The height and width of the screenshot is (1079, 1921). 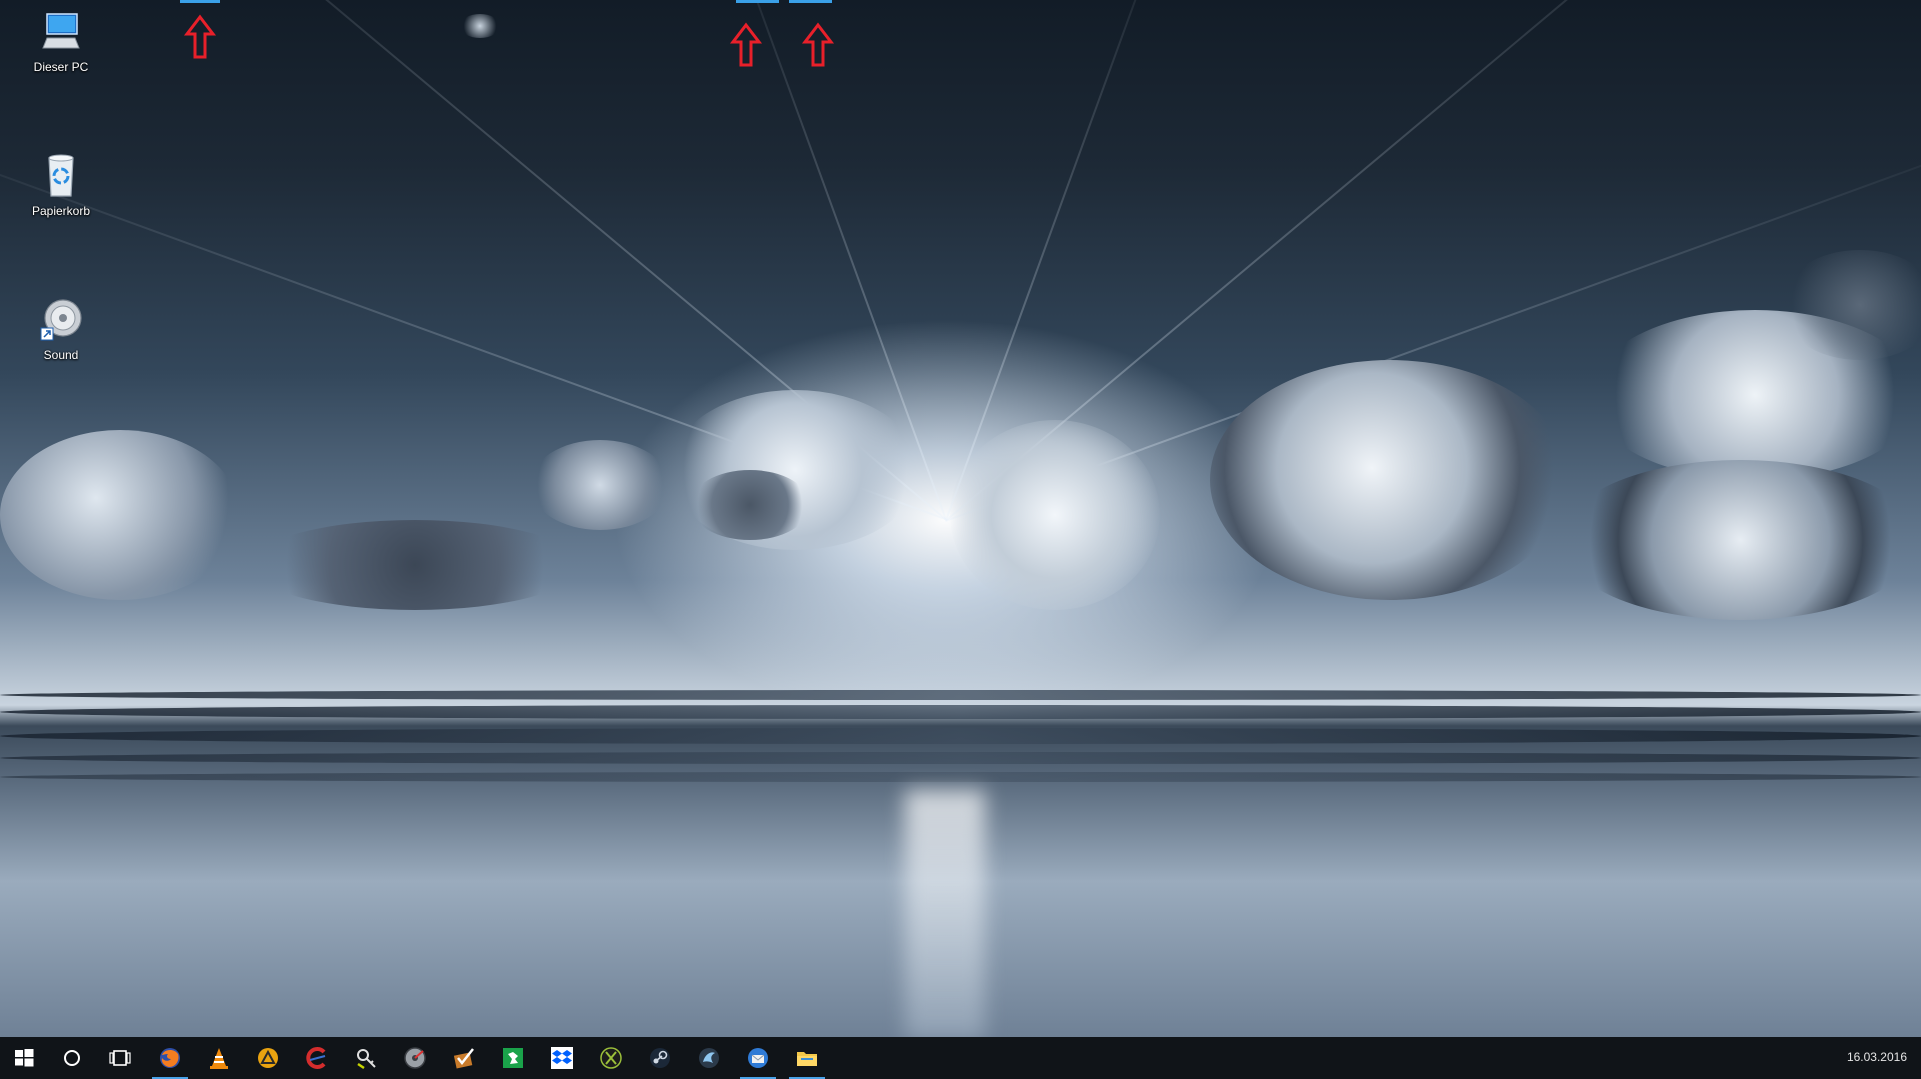 I want to click on antivirus-icon, so click(x=268, y=1058).